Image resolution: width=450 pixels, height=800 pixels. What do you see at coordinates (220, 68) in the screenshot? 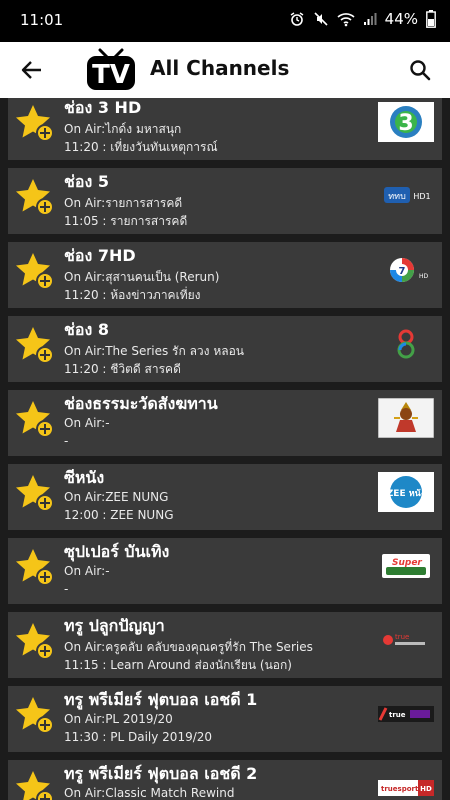
I see `page-title: All Channels` at bounding box center [220, 68].